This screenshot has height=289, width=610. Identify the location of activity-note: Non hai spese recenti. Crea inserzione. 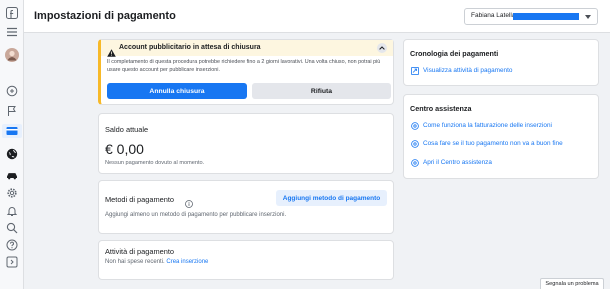
(156, 262).